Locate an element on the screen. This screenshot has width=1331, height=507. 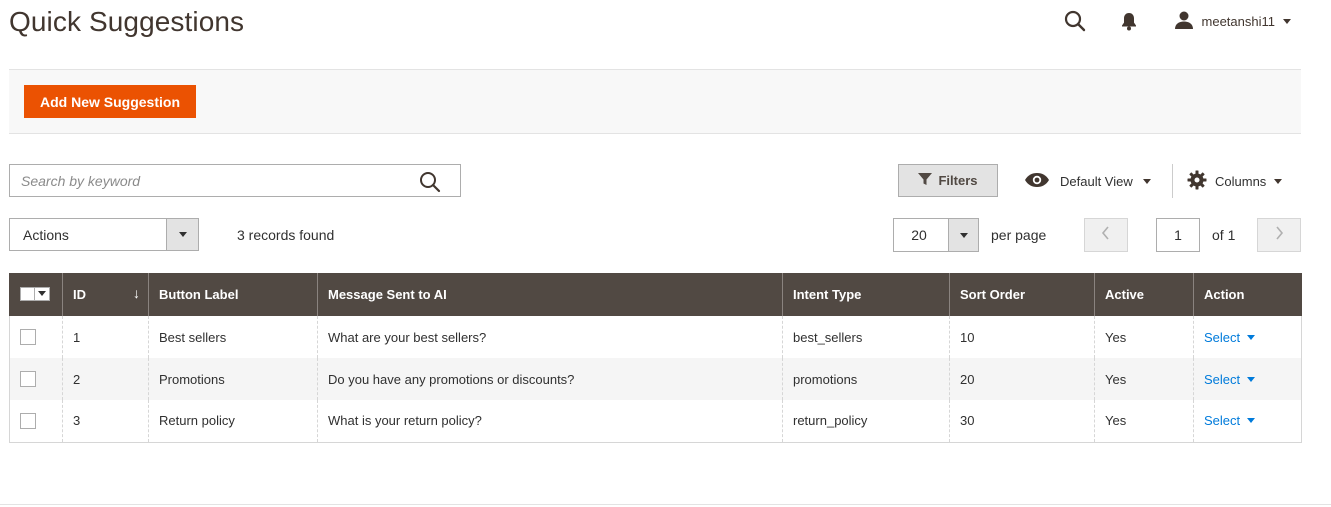
cell-message: What are your best sellers? is located at coordinates (550, 337).